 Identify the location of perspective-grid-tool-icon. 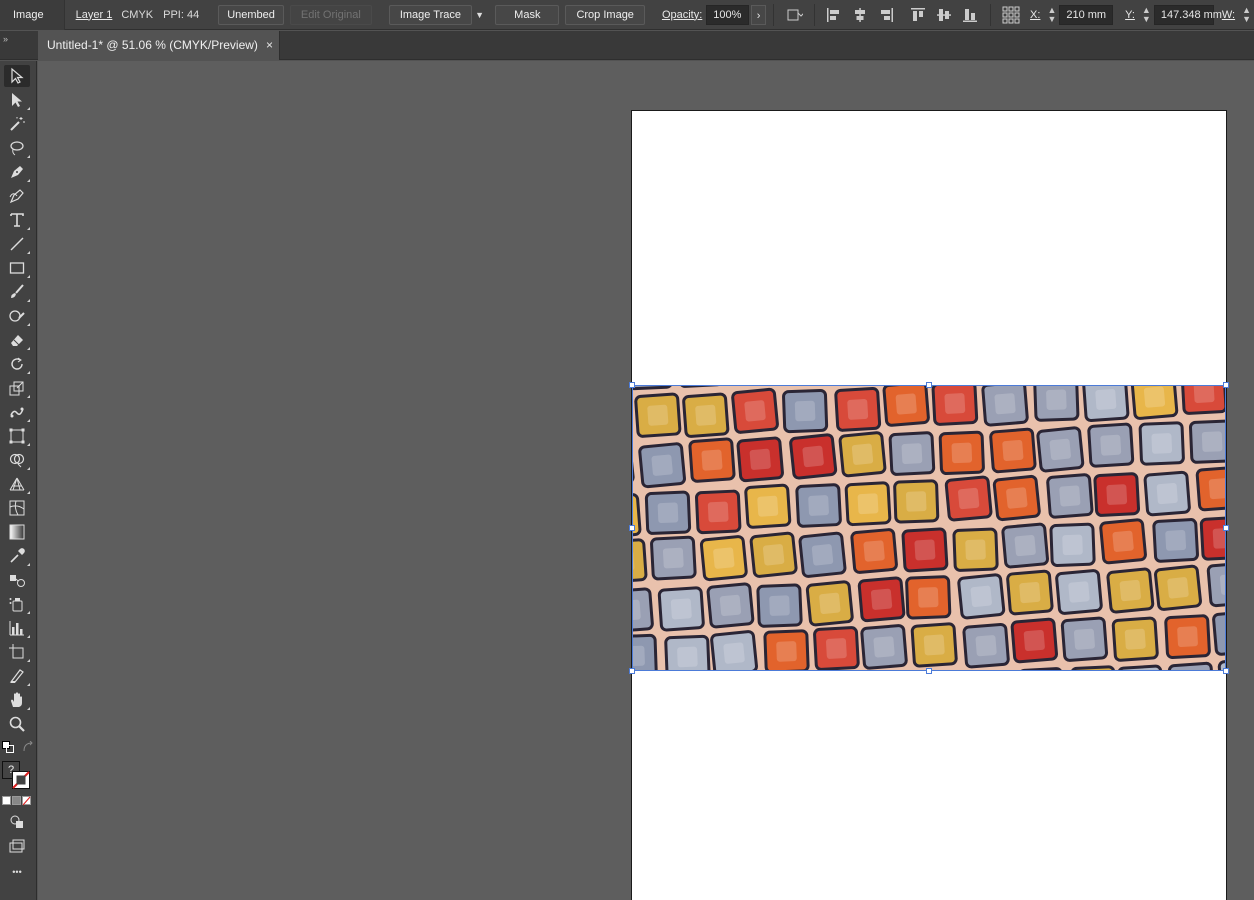
(17, 484).